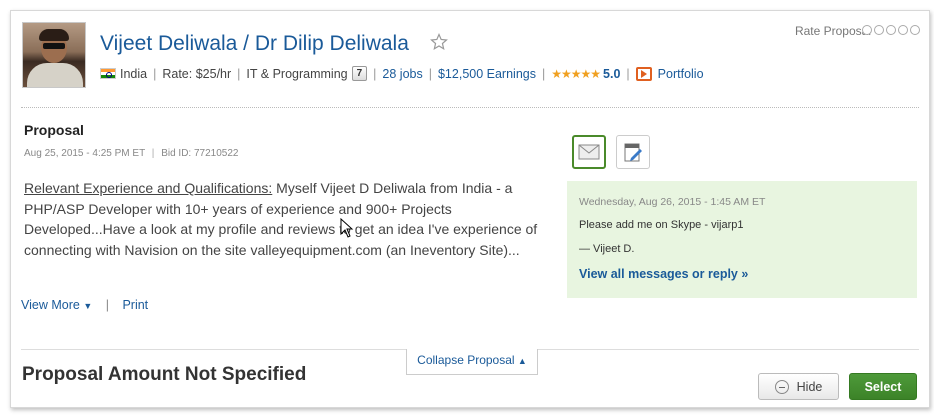 The width and height of the screenshot is (934, 416). Describe the element at coordinates (85, 153) in the screenshot. I see `proposal-date: Aug 25, 2015 - 4:25 PM ET` at that location.